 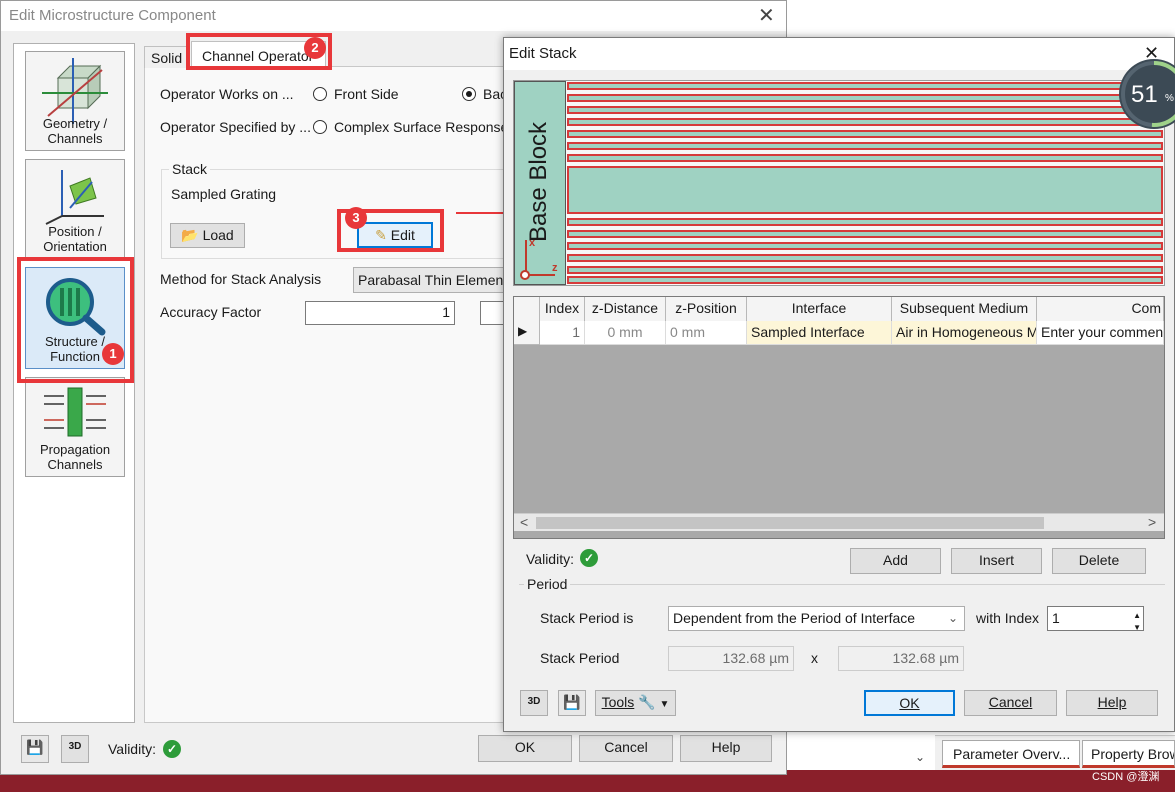 I want to click on stepper-down-icon: ▼, so click(x=1137, y=627).